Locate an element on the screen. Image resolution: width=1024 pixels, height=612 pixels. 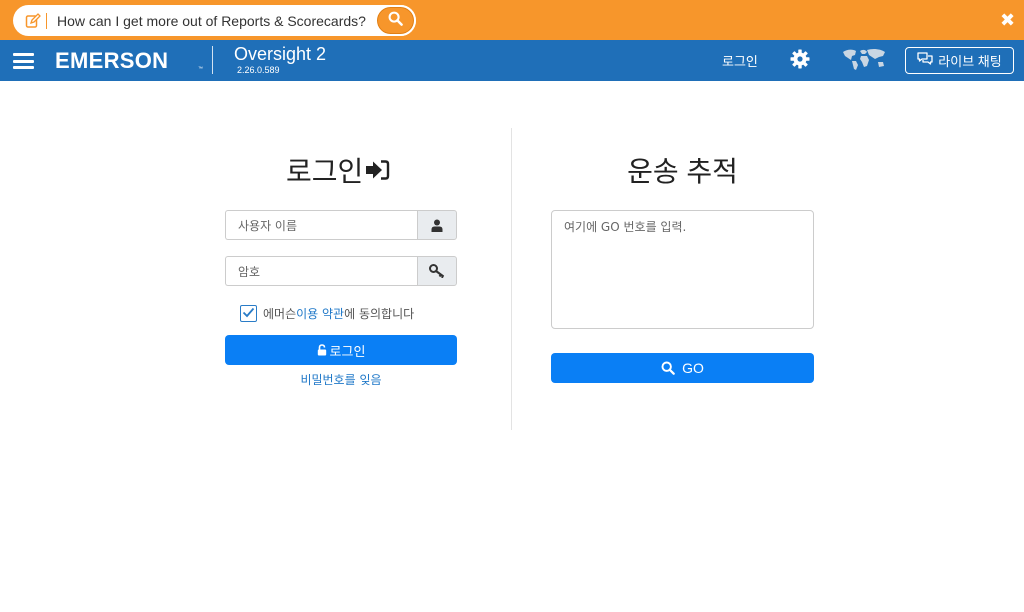
world-map-icon is located at coordinates (864, 59).